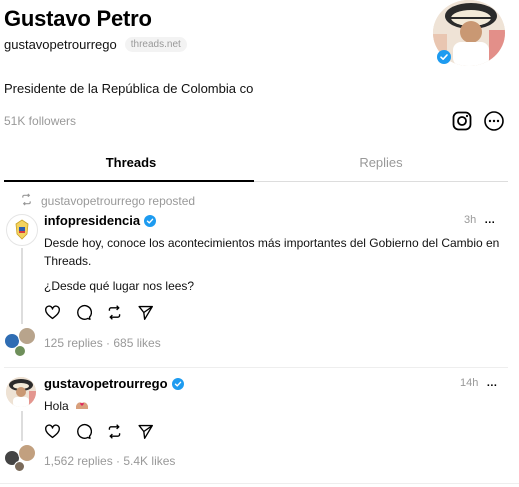 The image size is (519, 487). Describe the element at coordinates (118, 201) in the screenshot. I see `repost-label: gustavopetrourrego reposted` at that location.